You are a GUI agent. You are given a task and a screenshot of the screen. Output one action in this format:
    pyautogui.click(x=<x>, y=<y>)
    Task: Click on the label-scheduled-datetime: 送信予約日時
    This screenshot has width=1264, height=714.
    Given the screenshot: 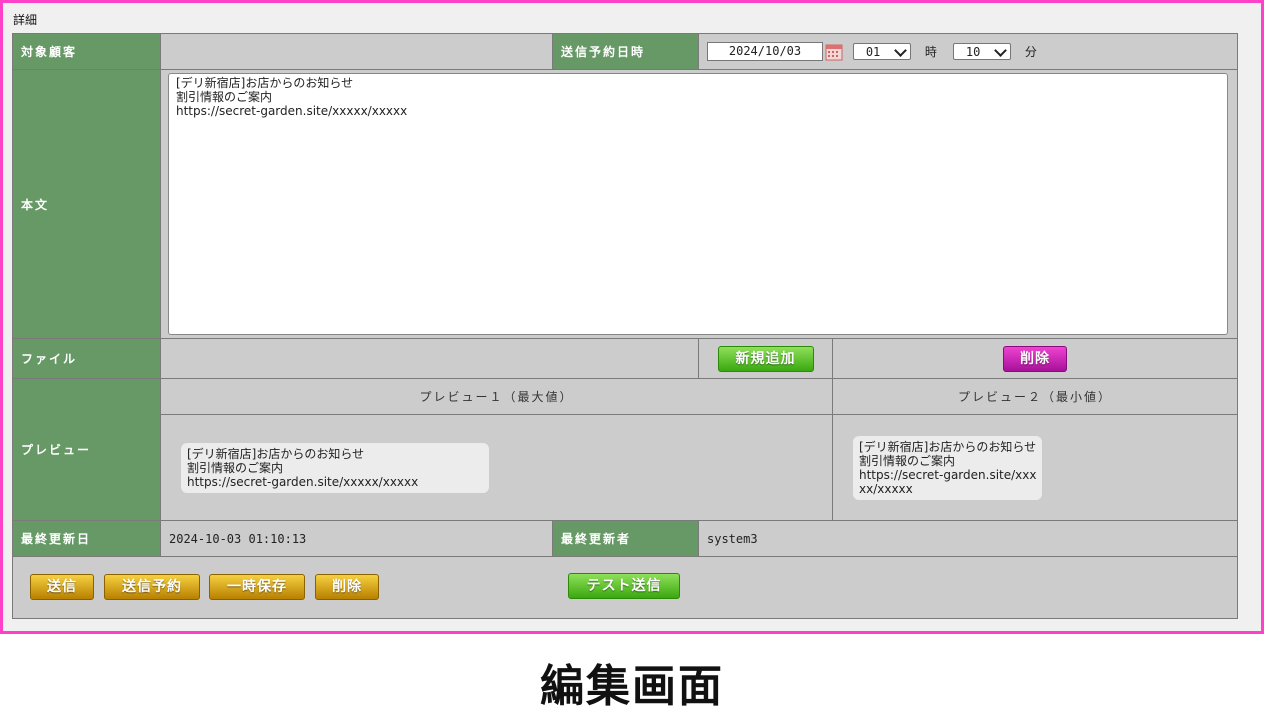 What is the action you would take?
    pyautogui.click(x=625, y=51)
    